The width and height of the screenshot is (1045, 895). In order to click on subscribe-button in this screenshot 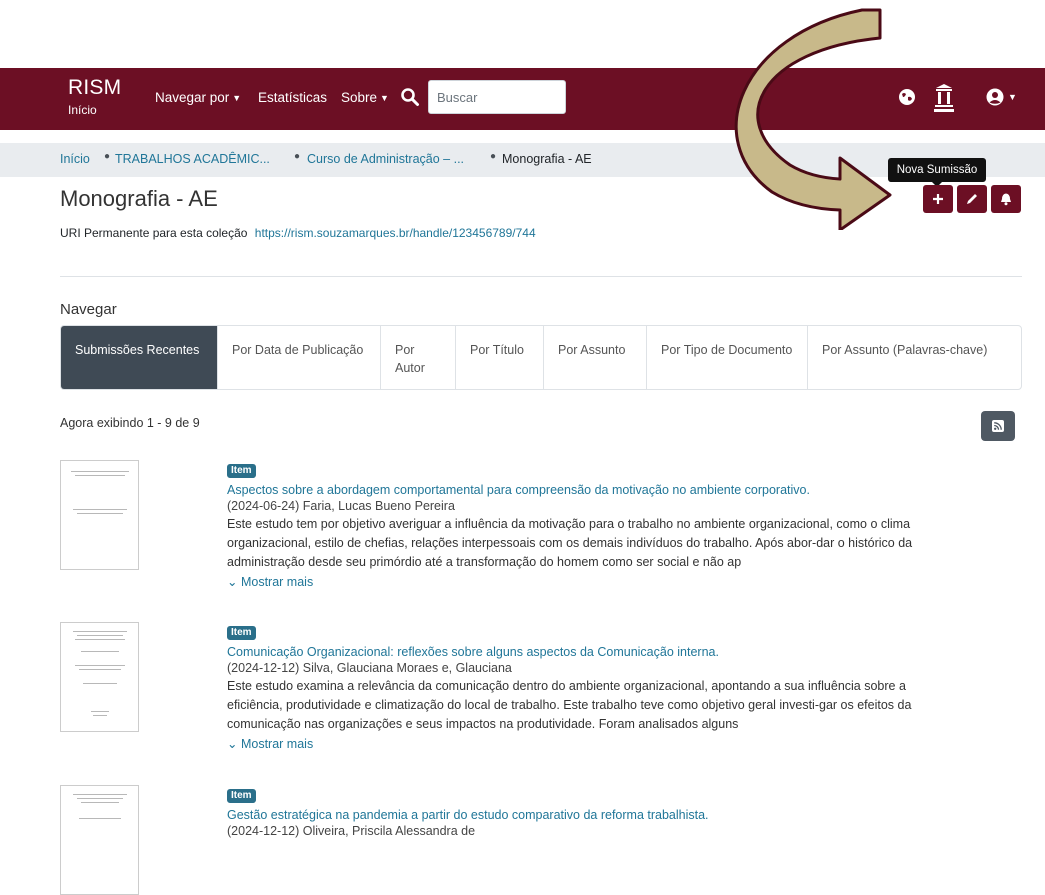, I will do `click(1006, 199)`.